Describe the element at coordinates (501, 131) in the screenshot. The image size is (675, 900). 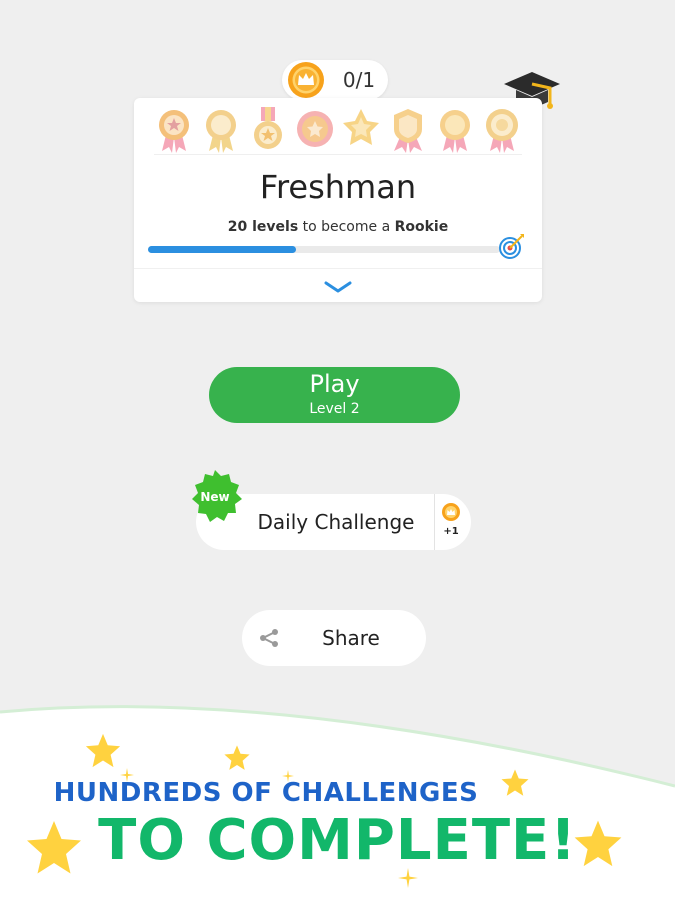
I see `medal-8-icon` at that location.